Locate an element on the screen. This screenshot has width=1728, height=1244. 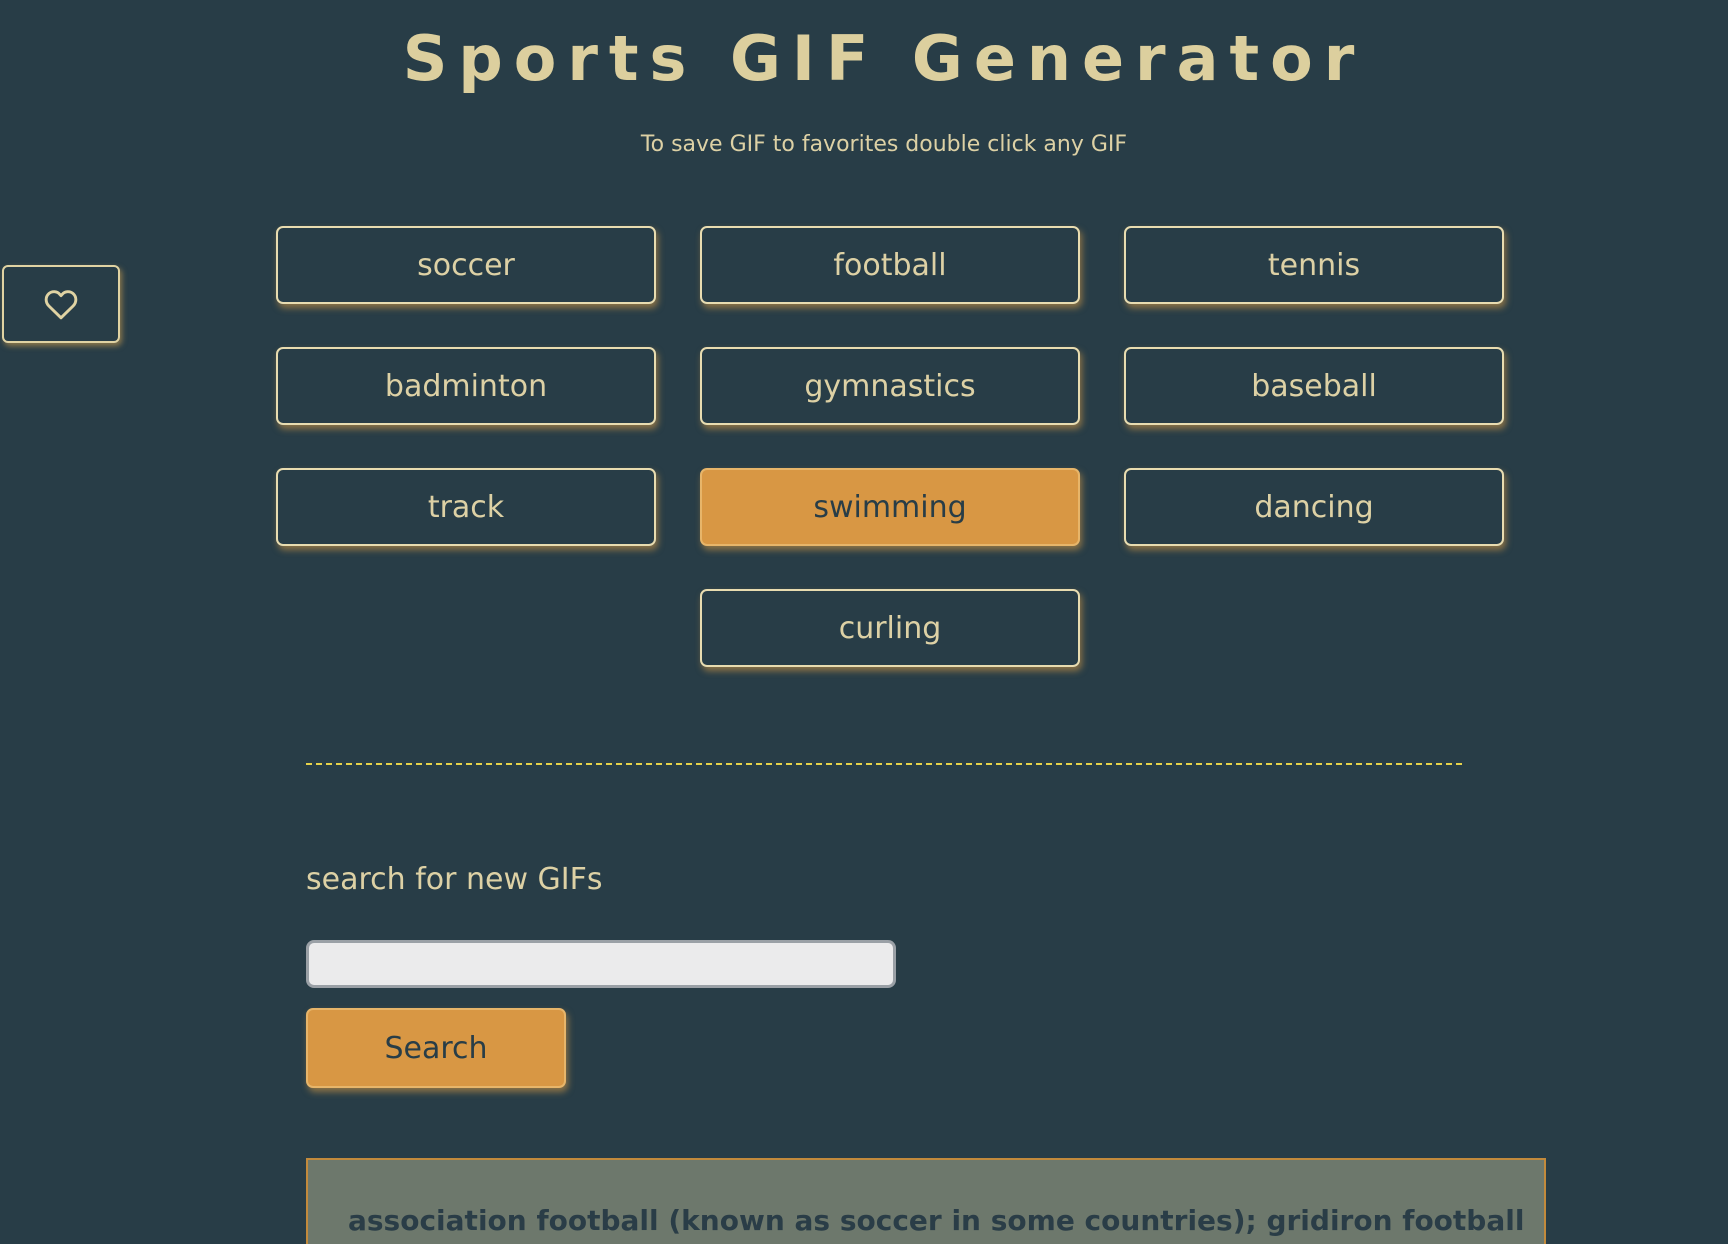
topic-button-swimming: swimming is located at coordinates (890, 507).